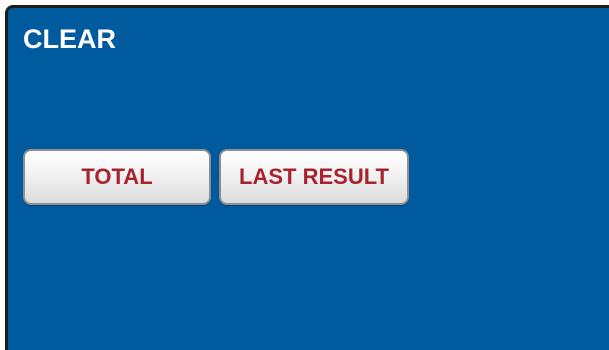 This screenshot has height=350, width=609. Describe the element at coordinates (314, 177) in the screenshot. I see `last-result-button: LAST RESULT` at that location.